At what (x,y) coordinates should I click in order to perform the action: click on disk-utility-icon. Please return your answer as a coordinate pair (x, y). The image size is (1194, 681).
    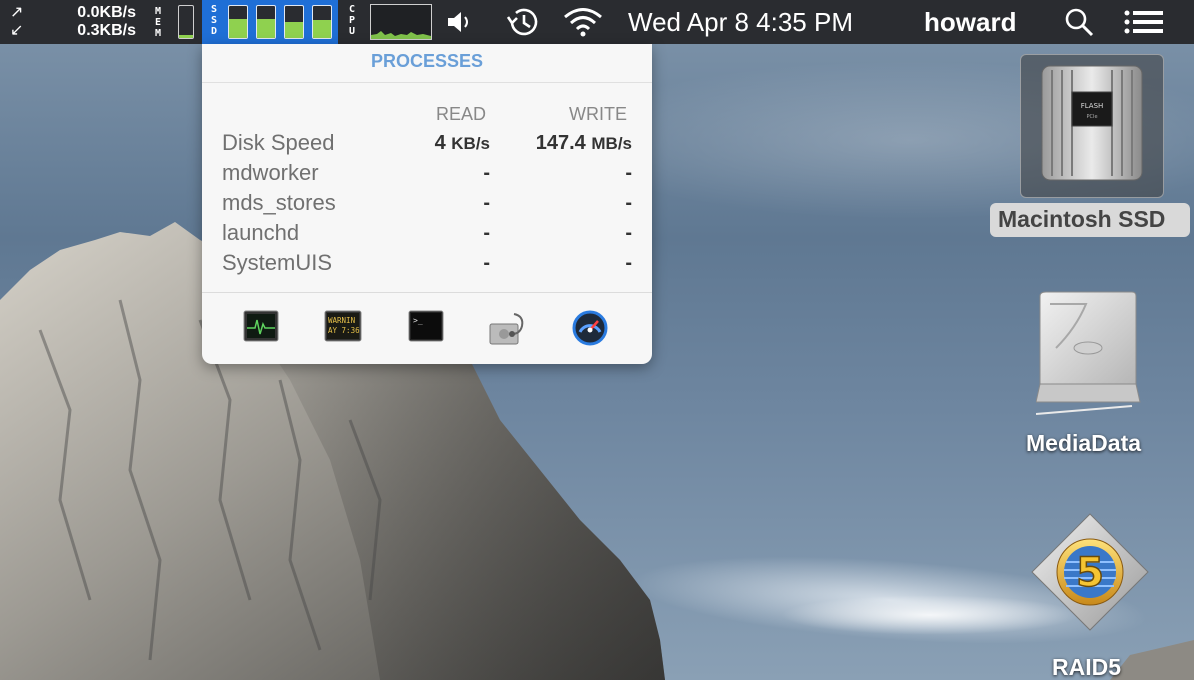
    Looking at the image, I should click on (507, 328).